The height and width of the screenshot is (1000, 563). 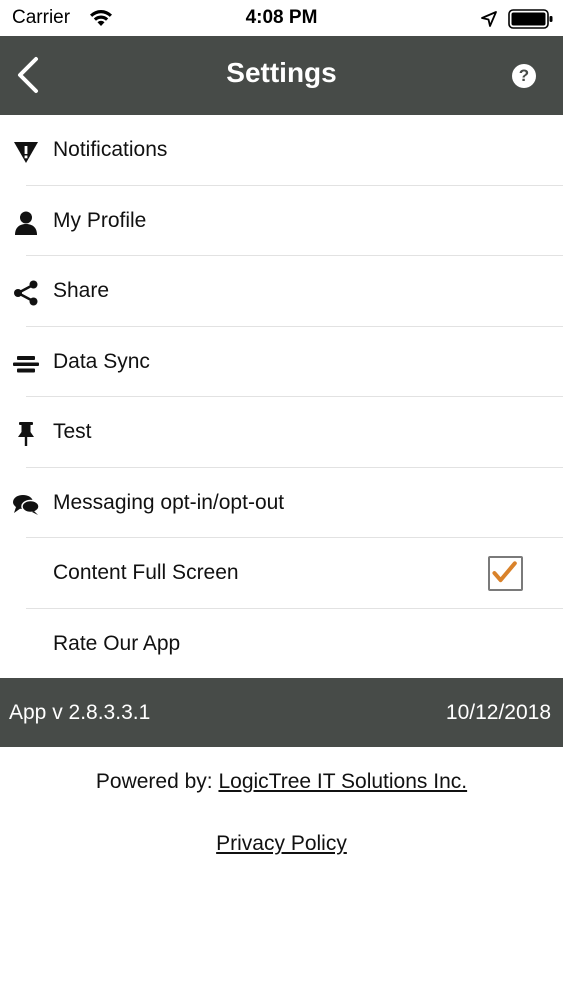 I want to click on settings-item-label: Test, so click(x=72, y=431).